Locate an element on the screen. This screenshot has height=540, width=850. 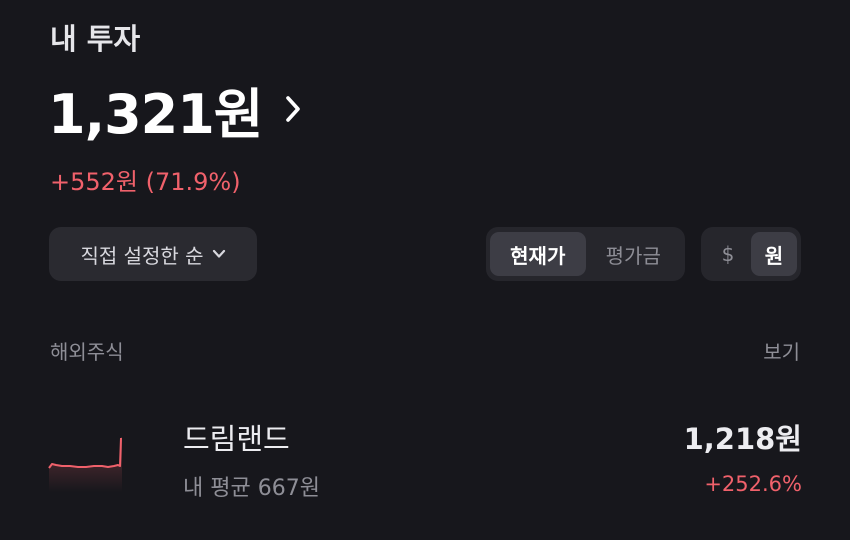
chevron-right-icon is located at coordinates (292, 109).